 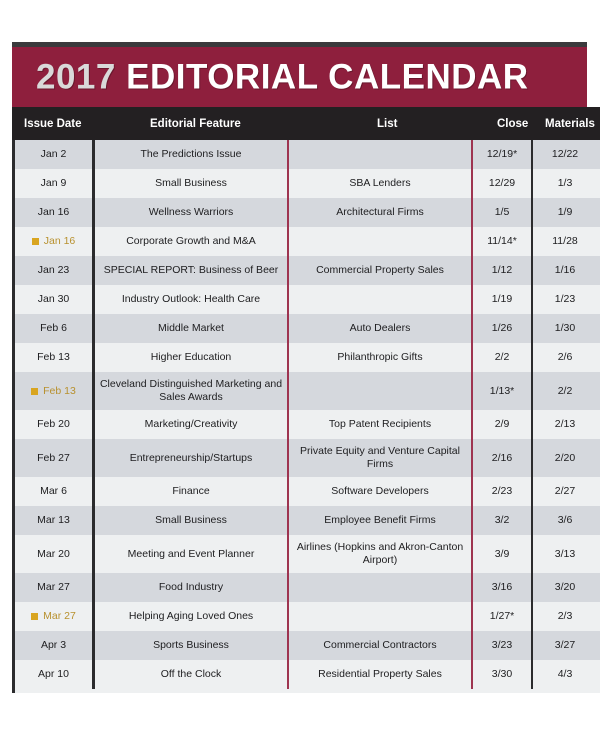 What do you see at coordinates (503, 391) in the screenshot?
I see `cell-close: 1/13*` at bounding box center [503, 391].